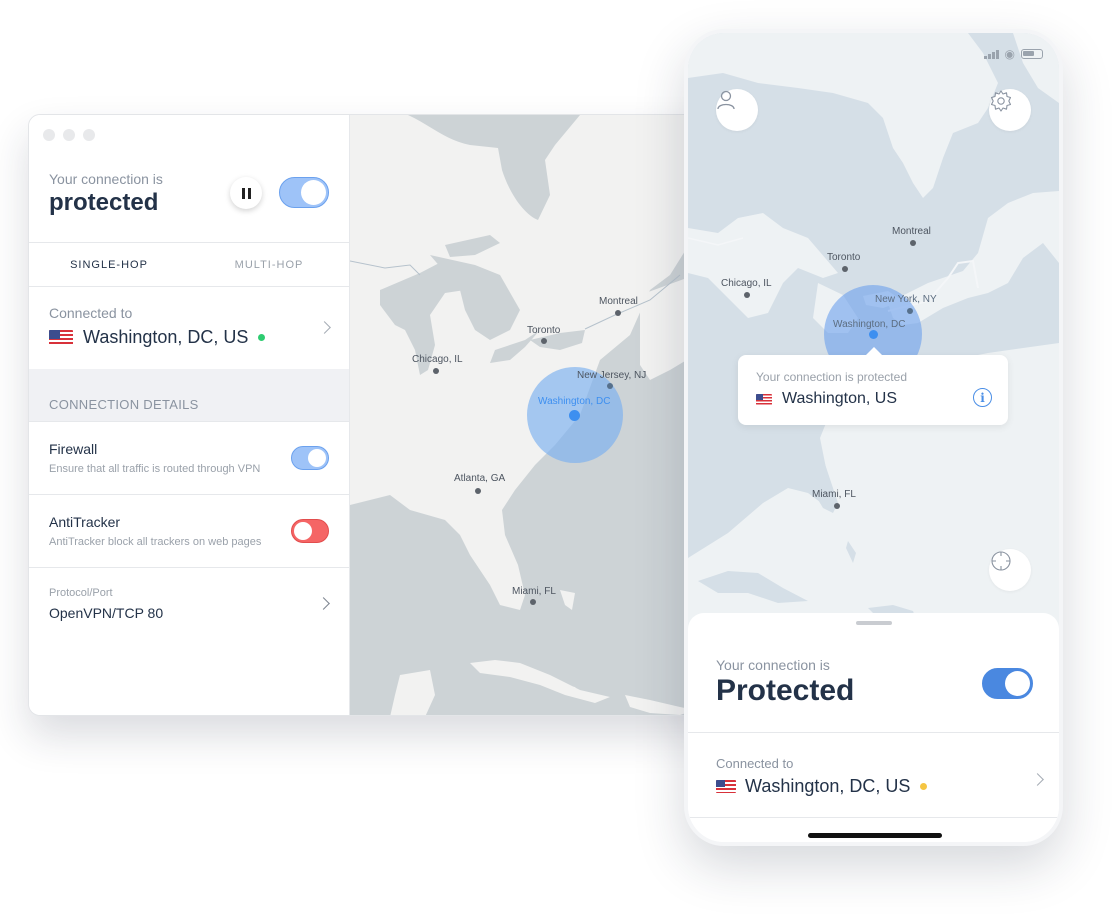 This screenshot has height=914, width=1112. I want to click on tab-single-hop: SINGLE-HOP, so click(109, 264).